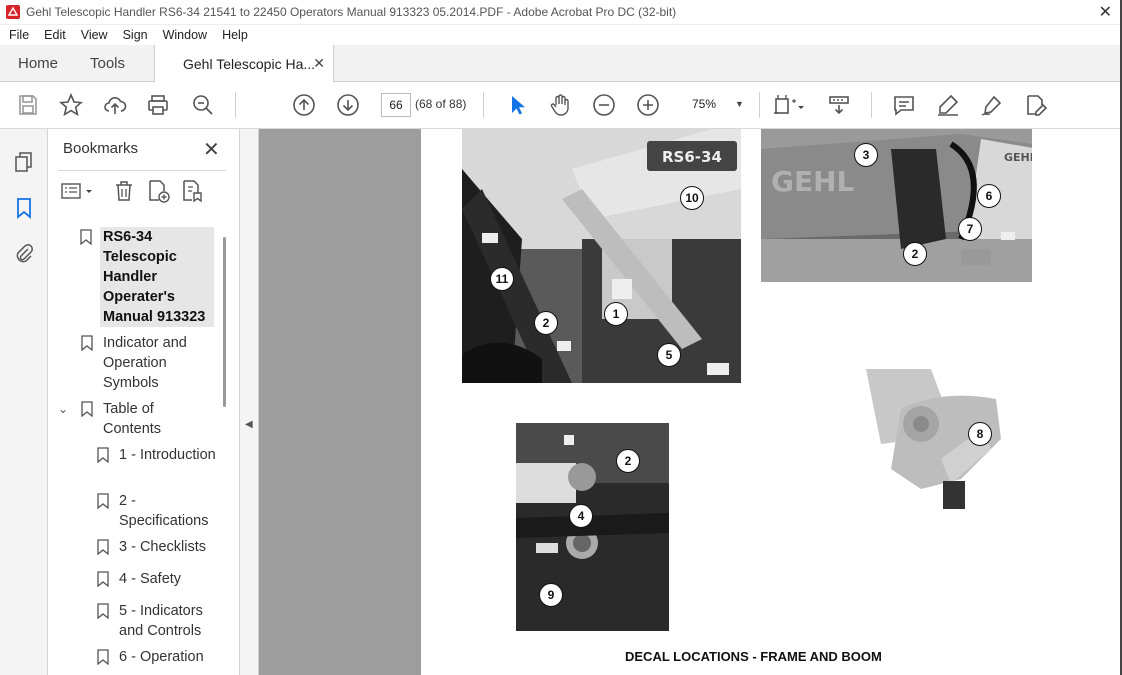 The height and width of the screenshot is (675, 1122). Describe the element at coordinates (55, 35) in the screenshot. I see `menu-edit: Edit` at that location.